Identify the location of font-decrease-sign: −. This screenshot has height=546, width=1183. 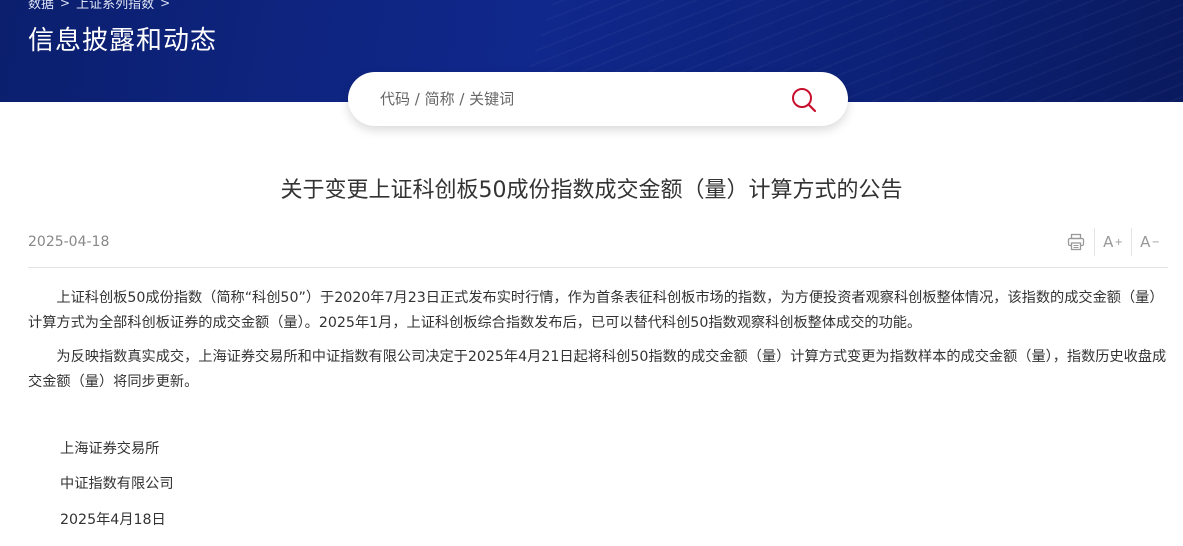
(1155, 242).